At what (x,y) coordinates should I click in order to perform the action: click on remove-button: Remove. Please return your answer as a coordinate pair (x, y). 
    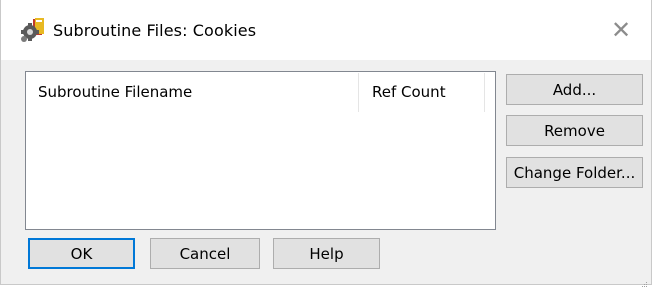
    Looking at the image, I should click on (574, 130).